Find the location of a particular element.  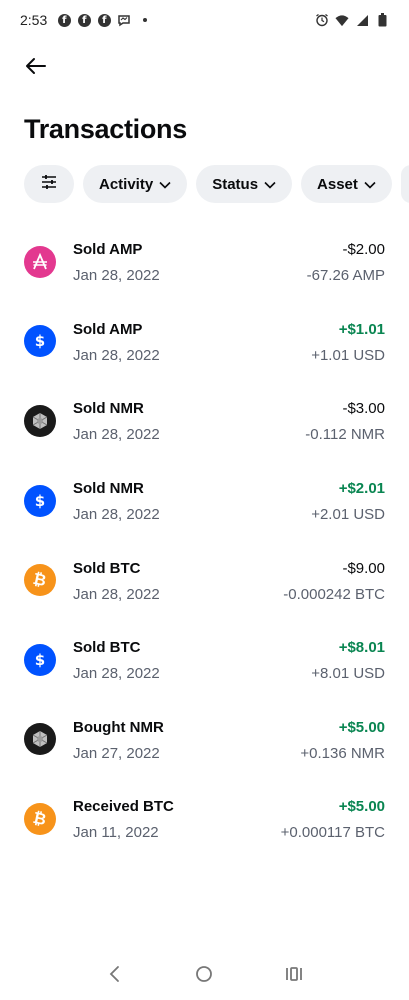

filter-bar: Activity Status Asset is located at coordinates (216, 184).